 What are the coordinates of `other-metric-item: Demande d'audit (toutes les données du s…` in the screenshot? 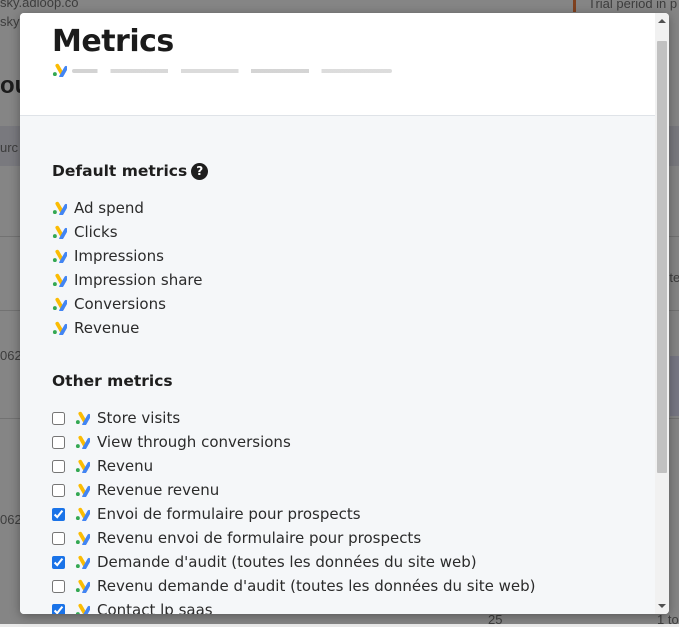 It's located at (264, 562).